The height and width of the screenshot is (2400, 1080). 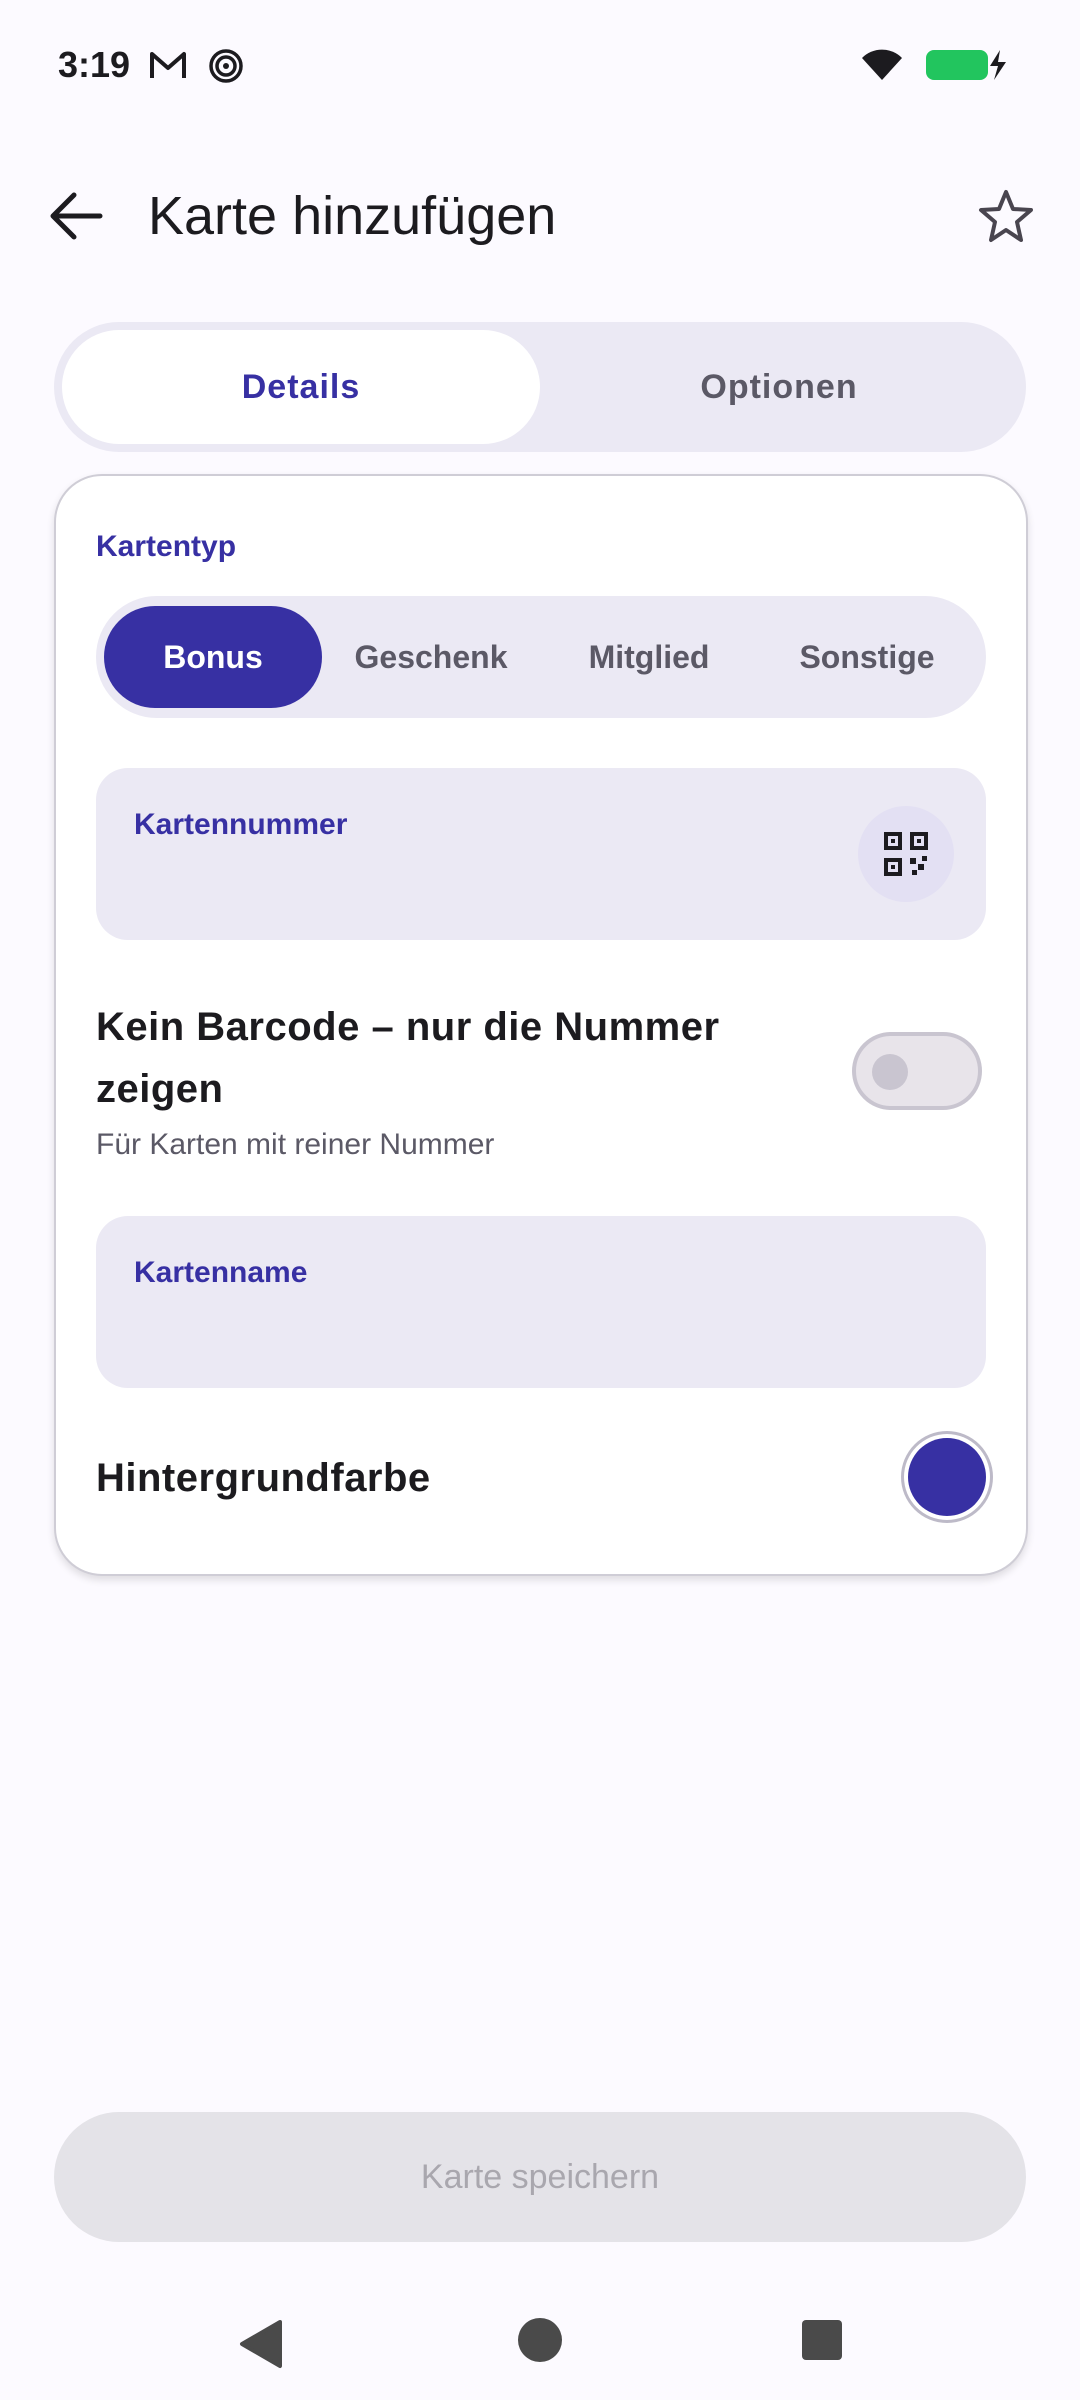 I want to click on card-name-field: Kartenname, so click(x=541, y=1302).